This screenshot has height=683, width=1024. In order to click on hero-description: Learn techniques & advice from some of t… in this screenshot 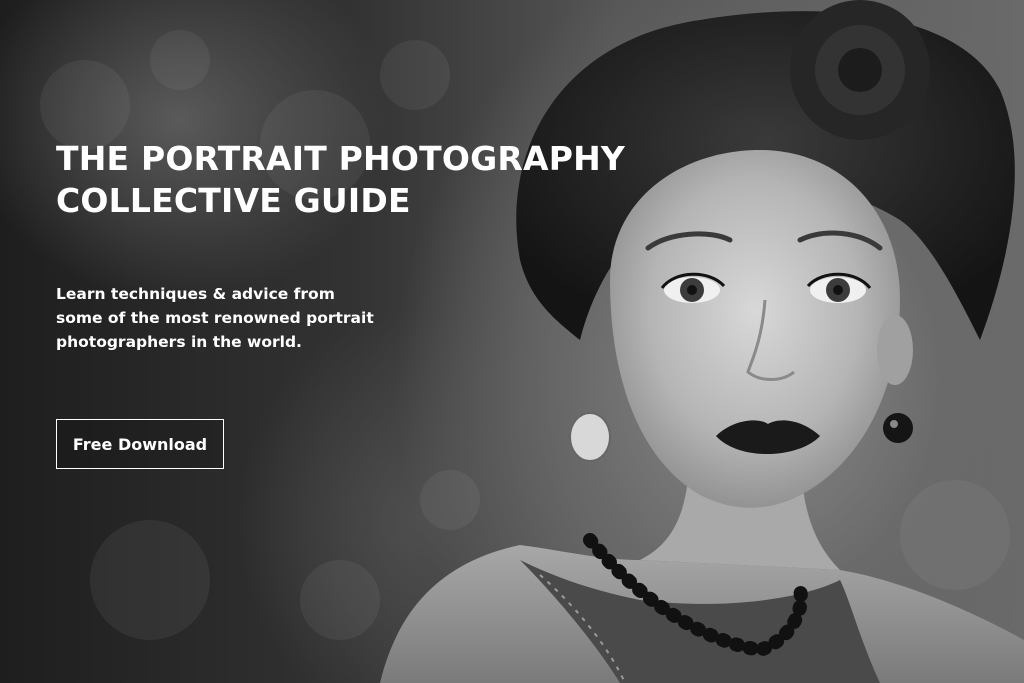, I will do `click(236, 318)`.